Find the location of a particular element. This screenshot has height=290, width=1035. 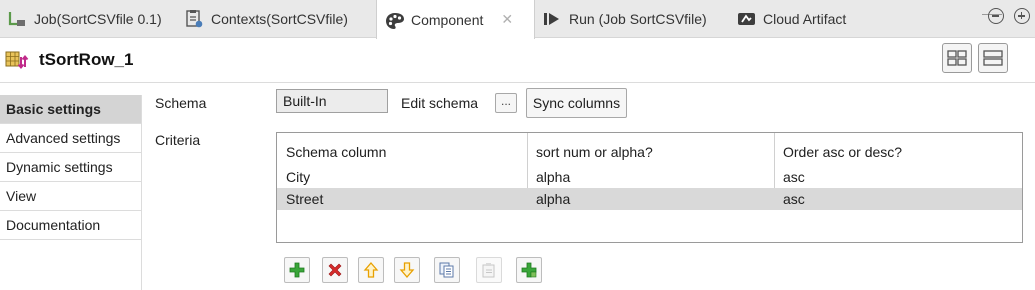

tab-job-label: Job(SortCSVfile 0.1) is located at coordinates (98, 19).